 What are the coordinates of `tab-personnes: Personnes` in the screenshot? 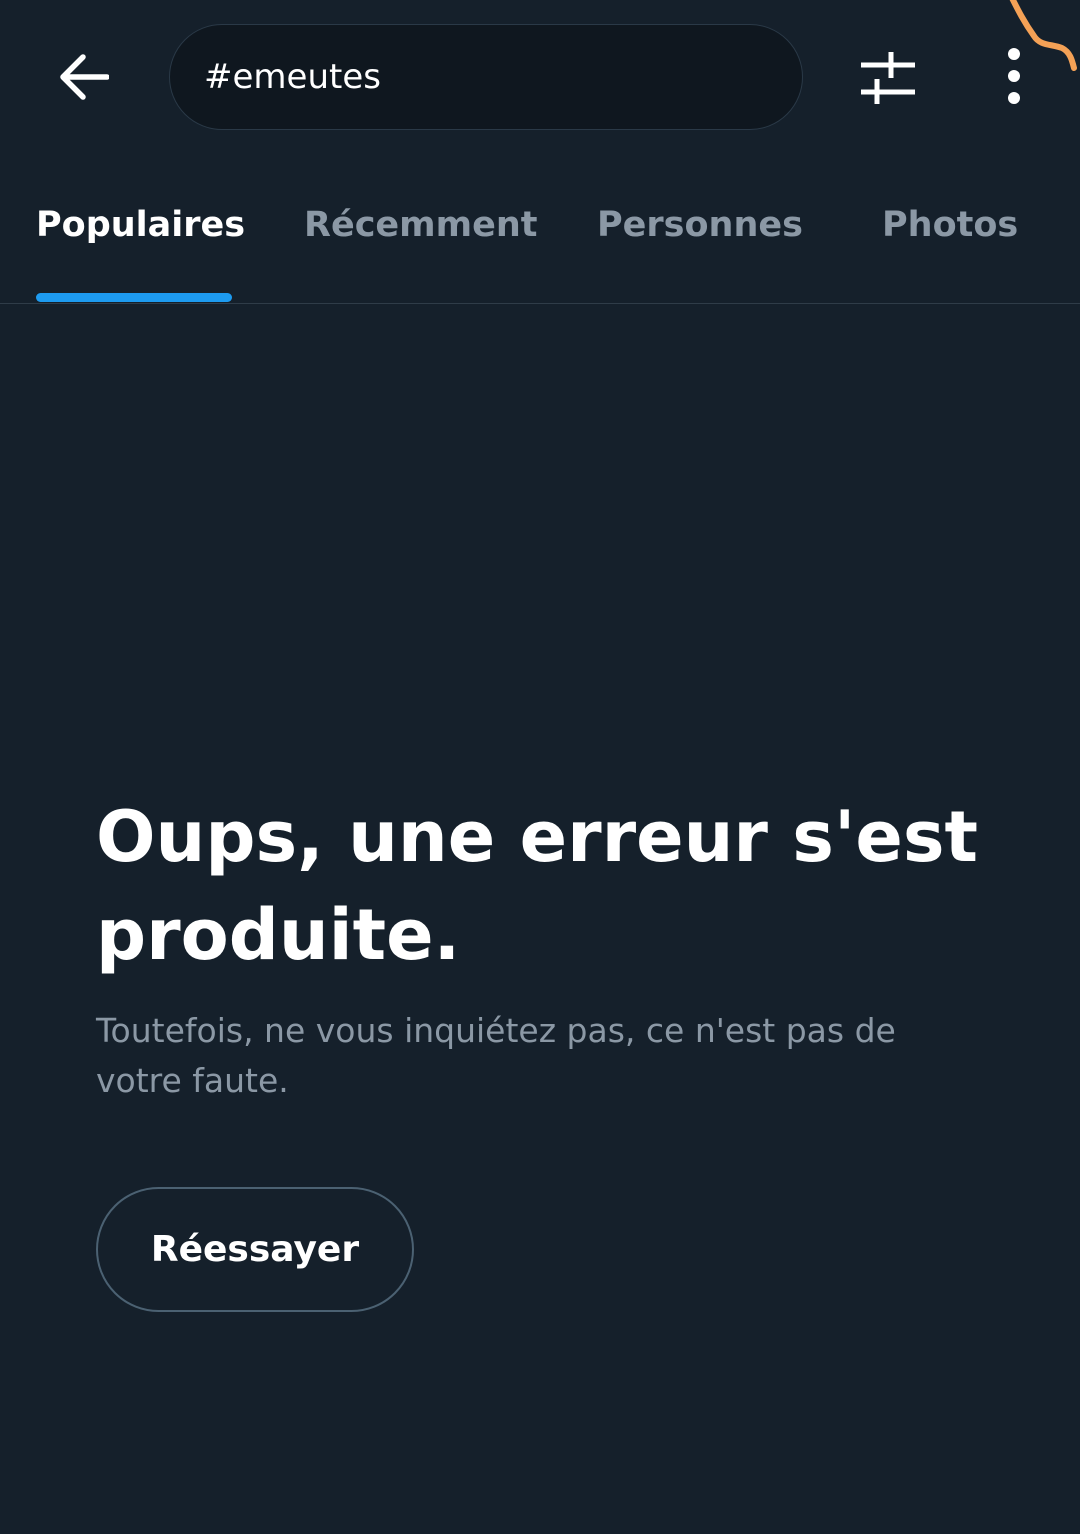 It's located at (700, 231).